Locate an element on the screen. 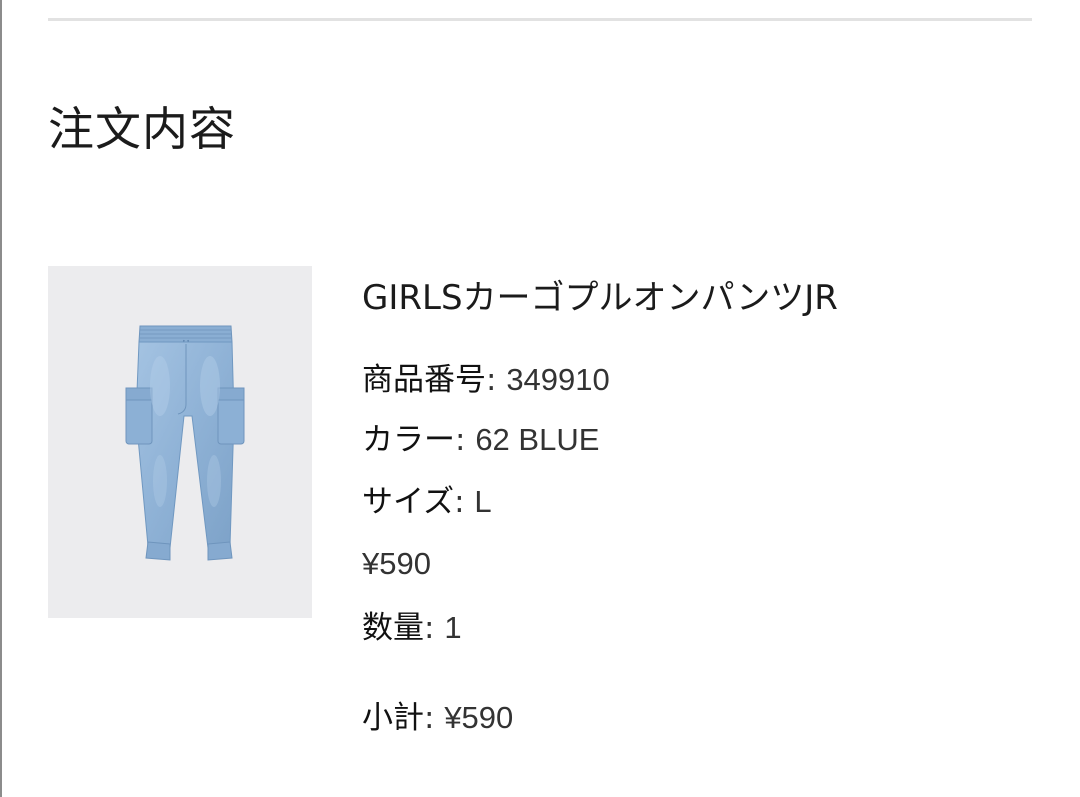 The height and width of the screenshot is (797, 1080). quantity-value: 1 is located at coordinates (453, 627).